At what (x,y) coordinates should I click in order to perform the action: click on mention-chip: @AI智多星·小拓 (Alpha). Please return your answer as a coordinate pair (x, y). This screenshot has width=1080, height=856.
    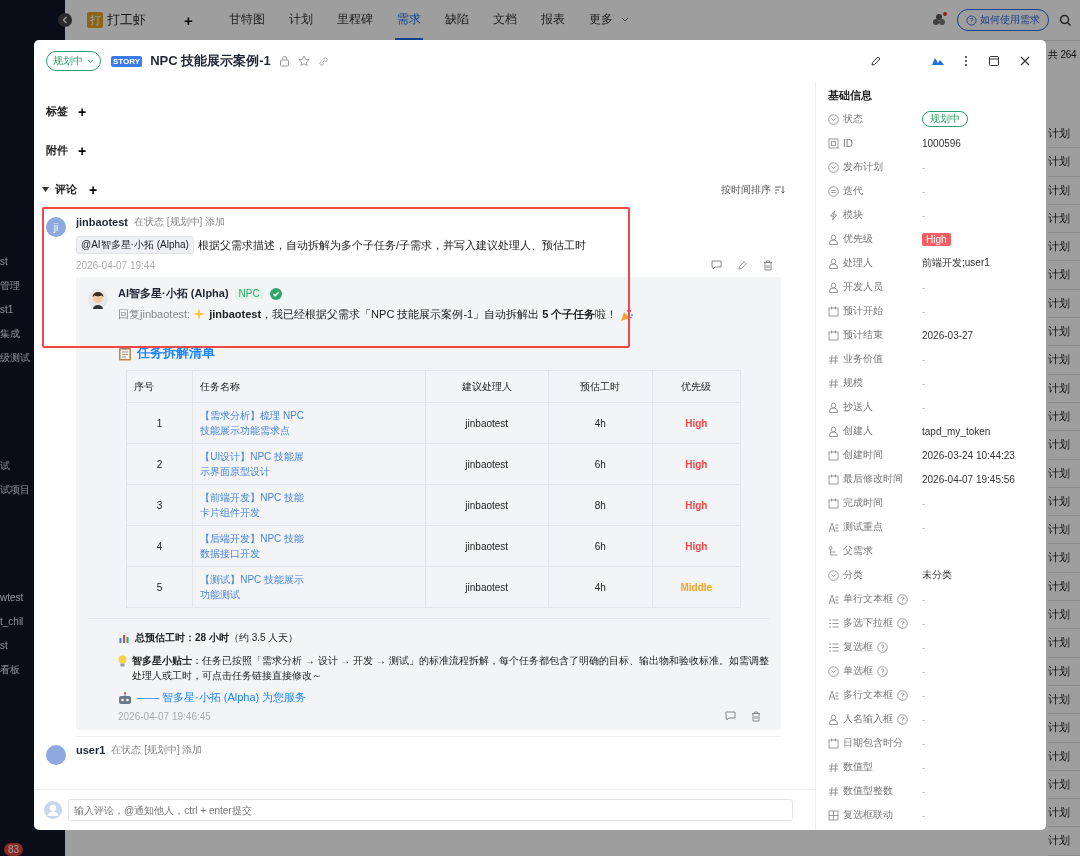
    Looking at the image, I should click on (135, 245).